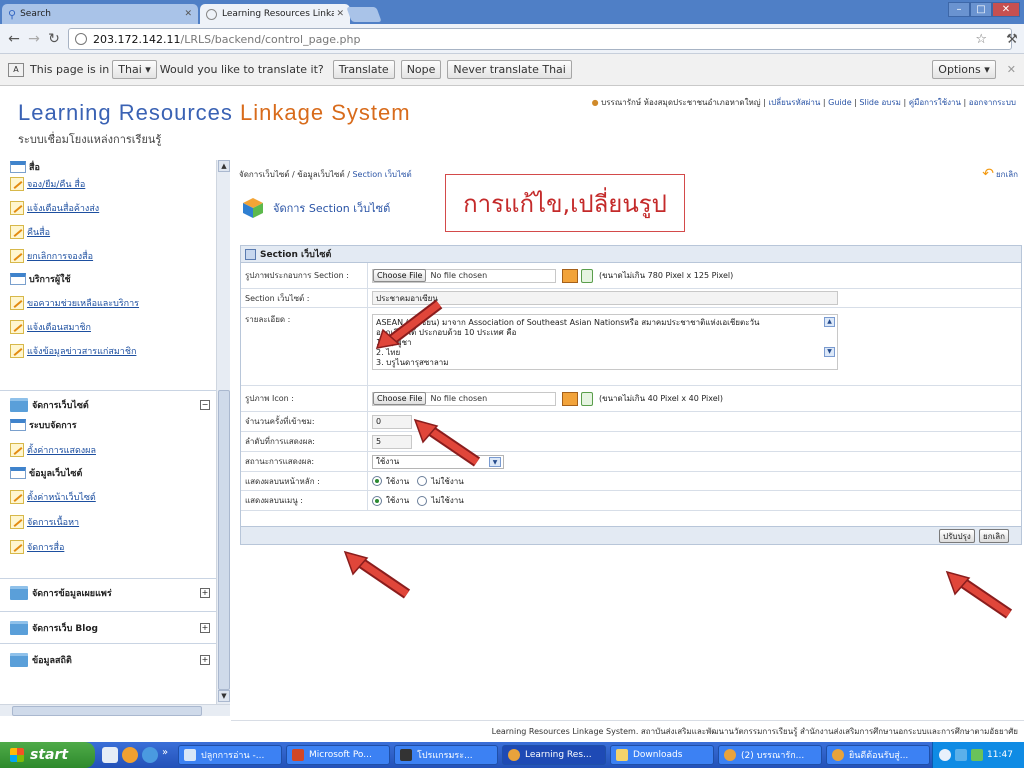  I want to click on options-button: Options ▾, so click(964, 69).